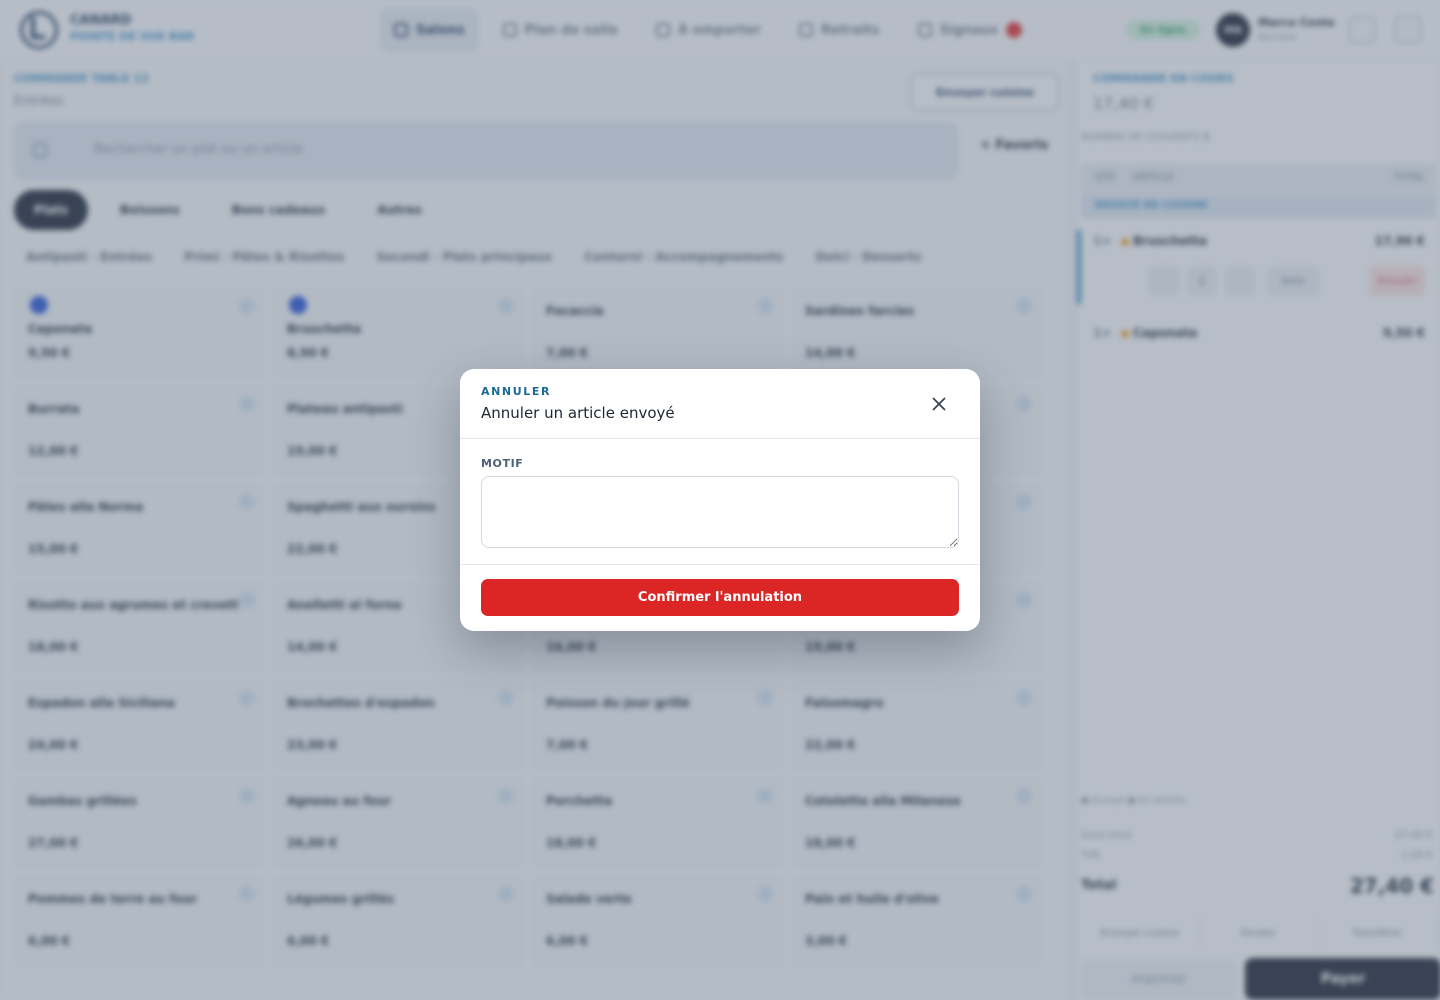 The image size is (1440, 1000). I want to click on reason-textarea, so click(720, 512).